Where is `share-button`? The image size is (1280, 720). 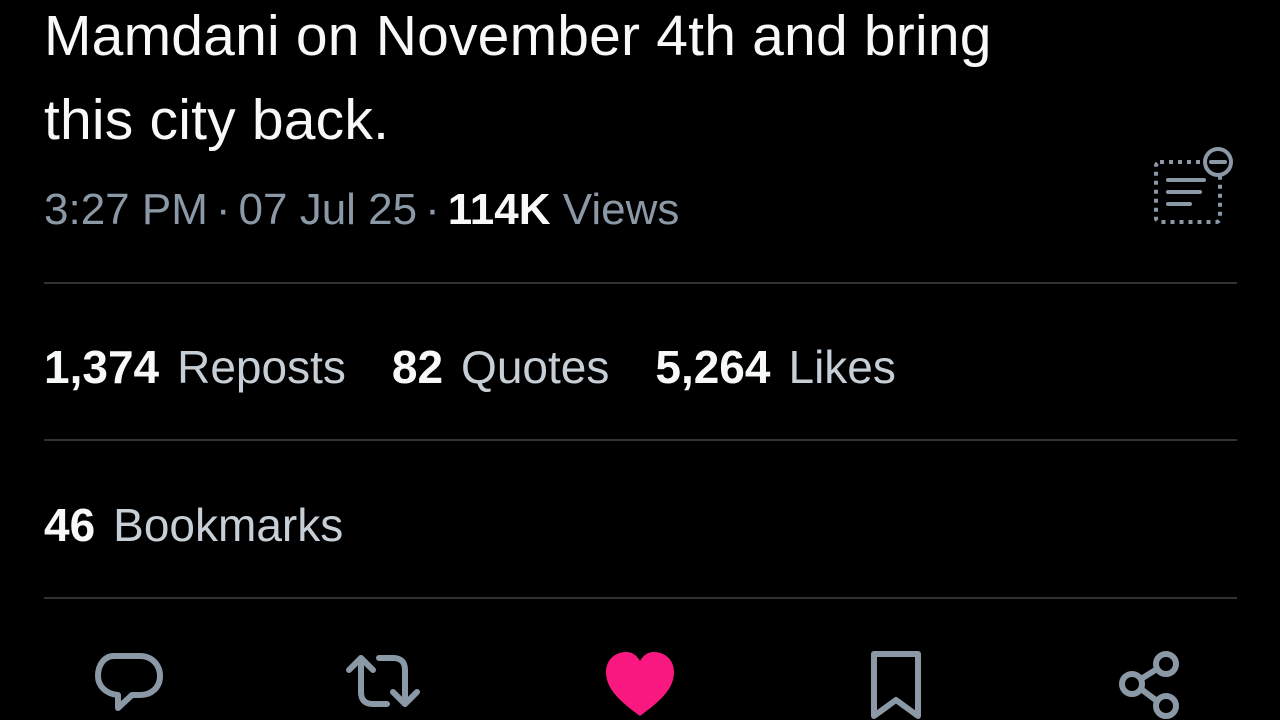
share-button is located at coordinates (1150, 684).